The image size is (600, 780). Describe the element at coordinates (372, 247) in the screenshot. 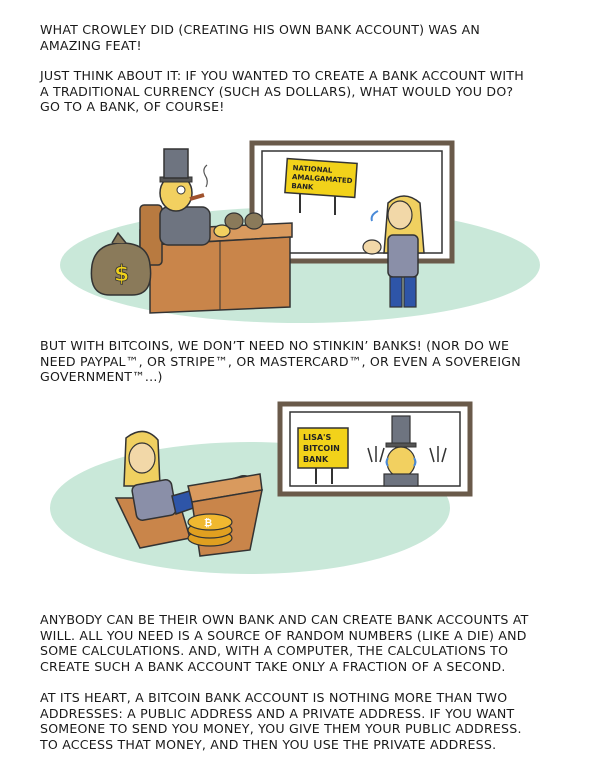

I see `lisa-hands-cash` at that location.